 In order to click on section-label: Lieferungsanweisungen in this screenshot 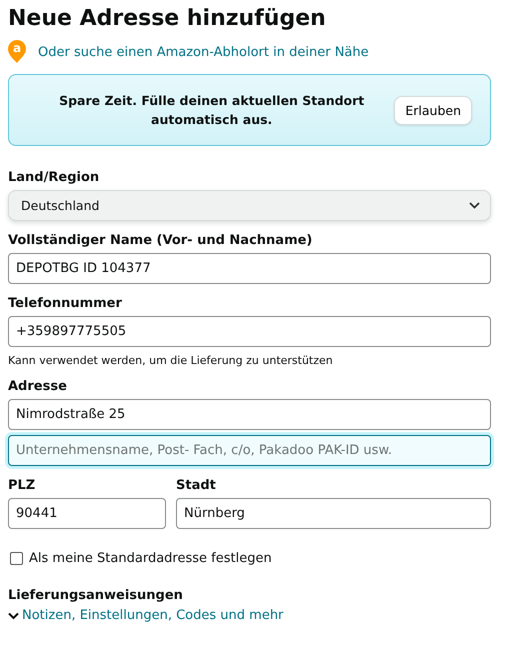, I will do `click(96, 595)`.